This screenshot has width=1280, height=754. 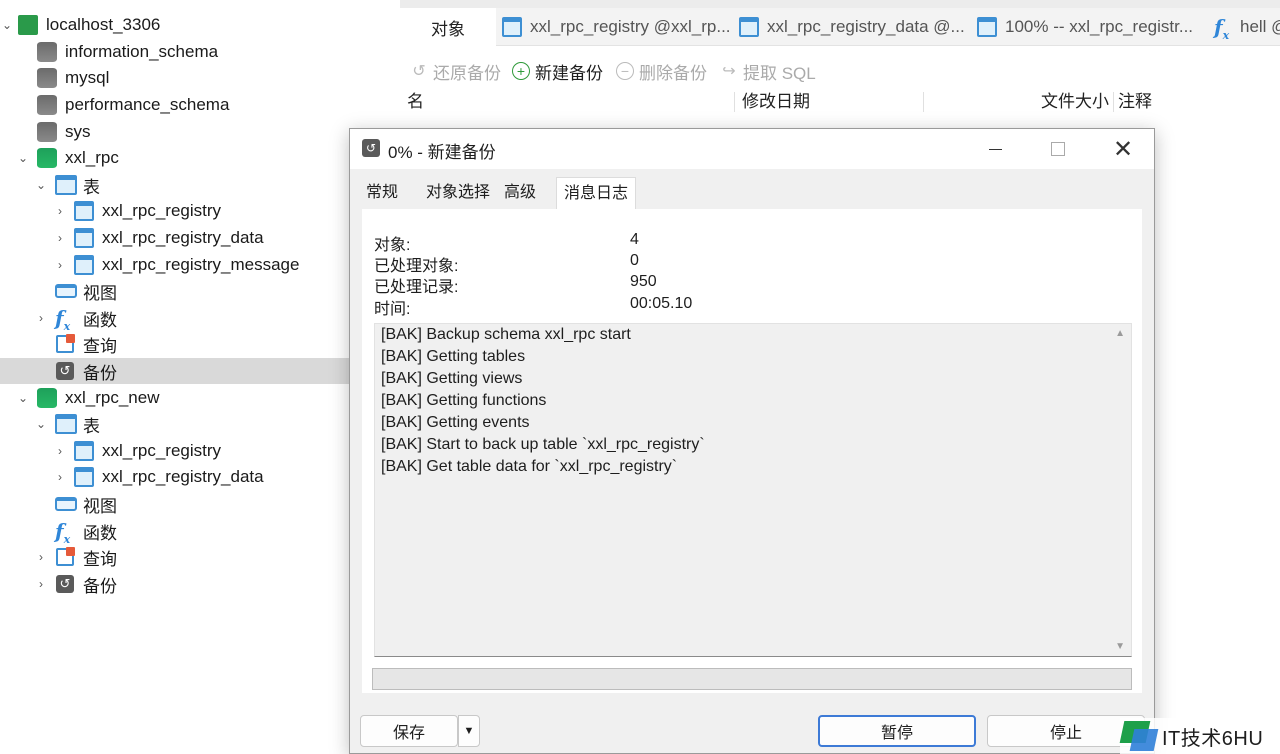 I want to click on column-modified-date: 修改日期, so click(x=776, y=102).